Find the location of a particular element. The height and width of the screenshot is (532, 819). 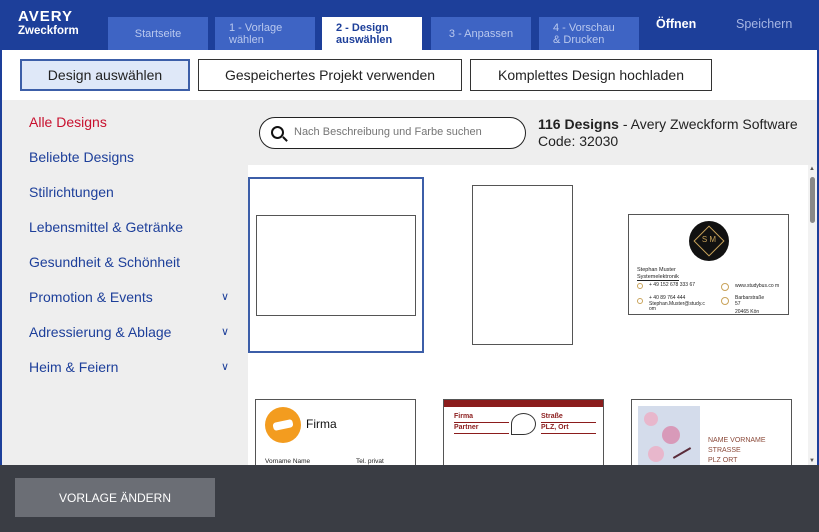

category-health-beauty: Gesundheit & Schönheit is located at coordinates (134, 262).